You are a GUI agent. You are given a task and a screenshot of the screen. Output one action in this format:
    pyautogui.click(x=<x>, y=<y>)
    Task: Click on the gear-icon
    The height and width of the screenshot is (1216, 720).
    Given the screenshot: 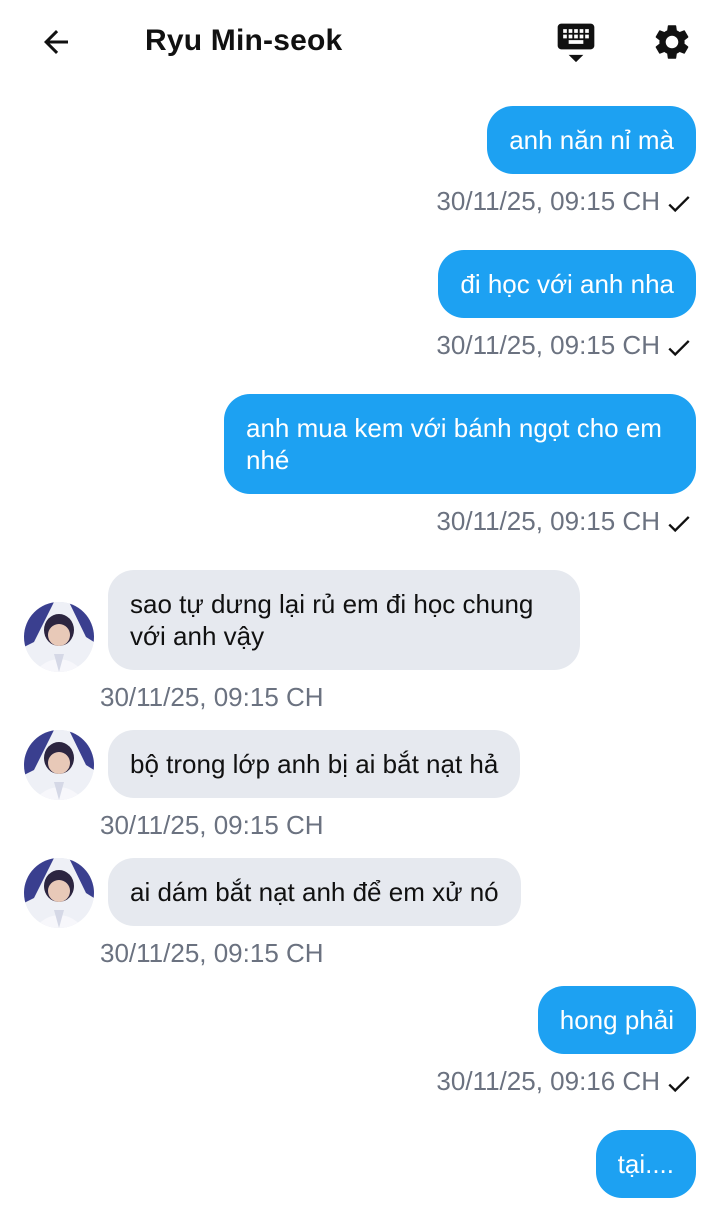 What is the action you would take?
    pyautogui.click(x=672, y=42)
    